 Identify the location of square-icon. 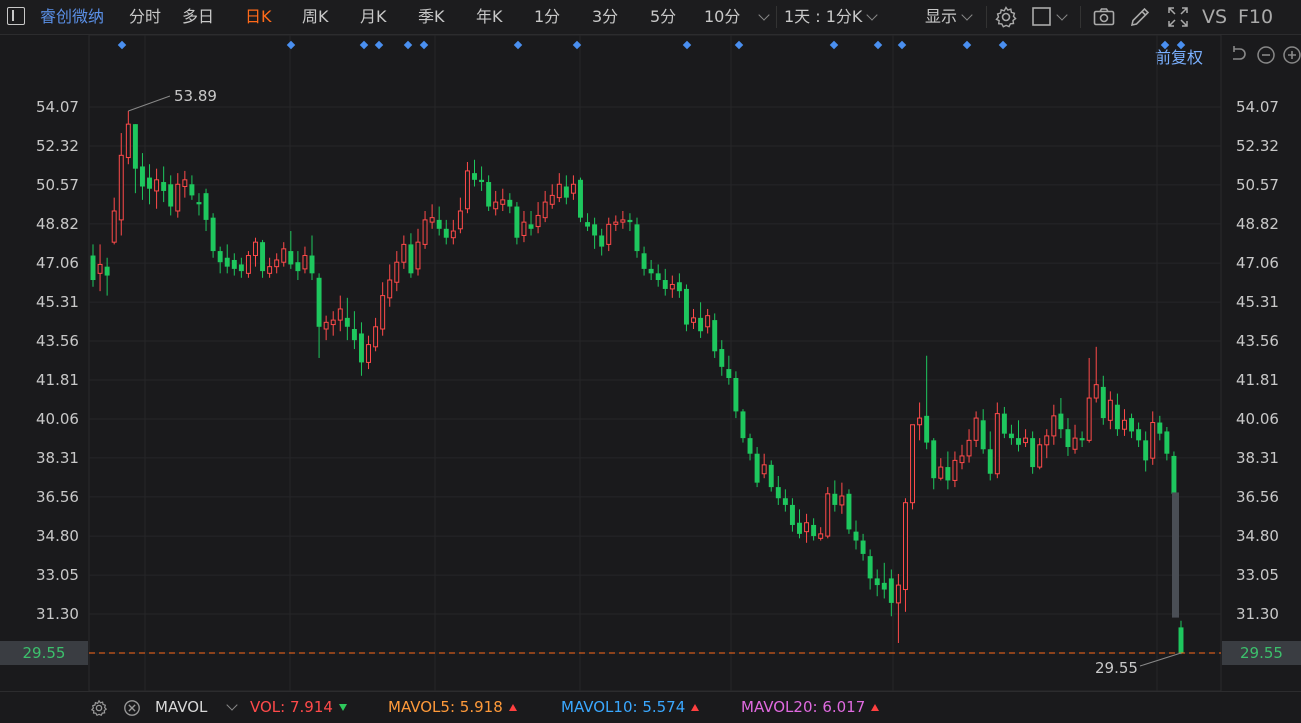
(1042, 17).